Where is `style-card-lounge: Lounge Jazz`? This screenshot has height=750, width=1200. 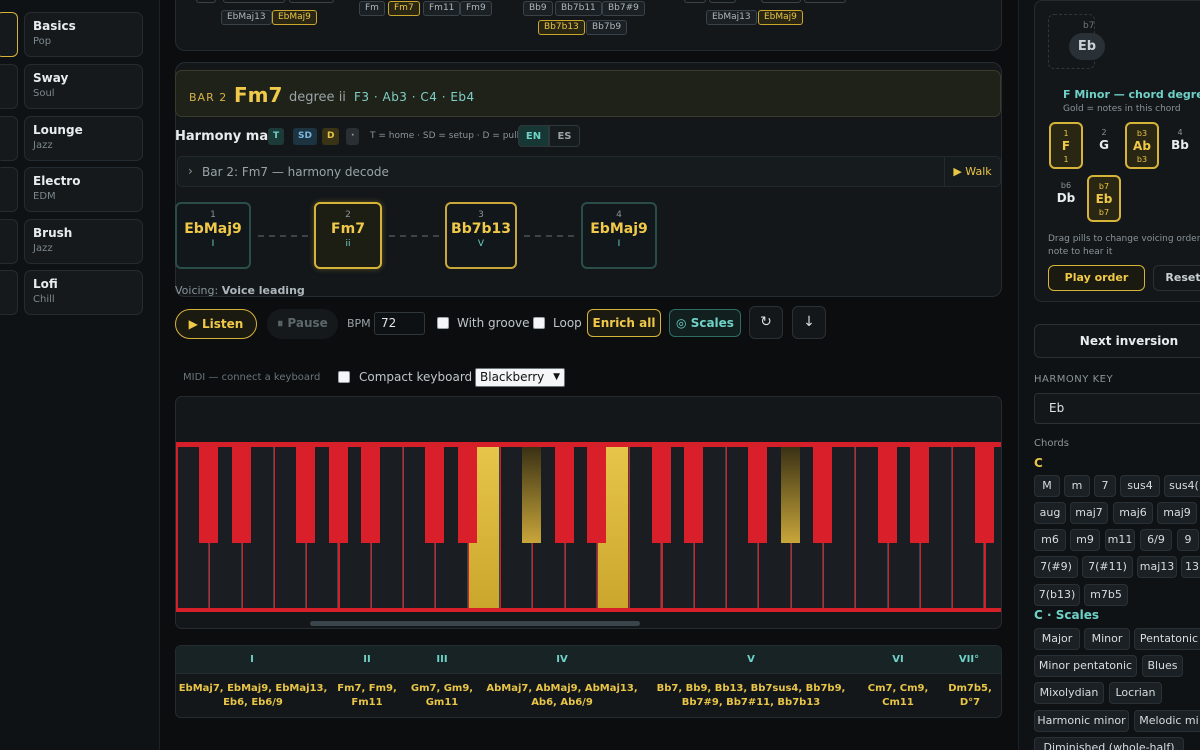 style-card-lounge: Lounge Jazz is located at coordinates (83, 138).